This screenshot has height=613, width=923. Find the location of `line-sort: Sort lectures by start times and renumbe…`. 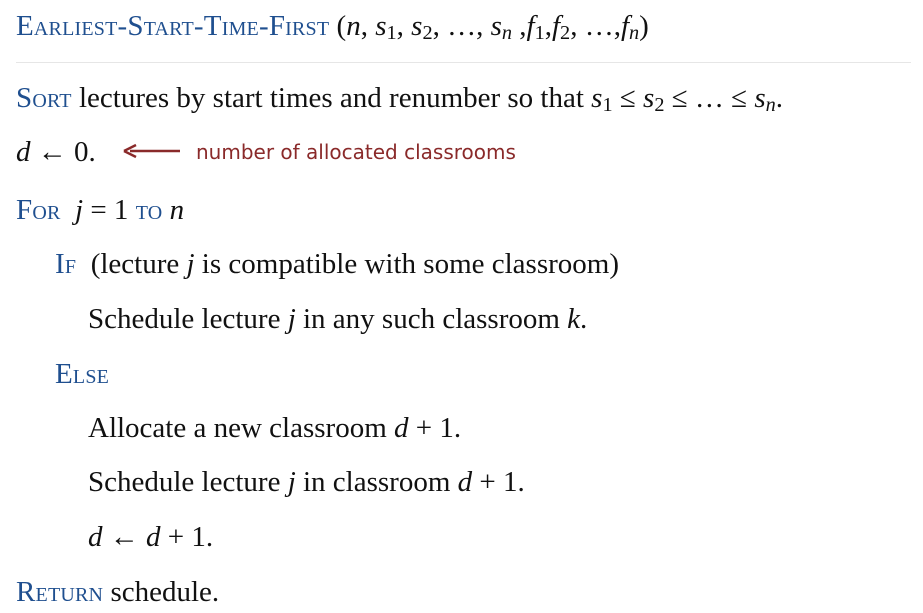

line-sort: Sort lectures by start times and renumbe… is located at coordinates (399, 99).